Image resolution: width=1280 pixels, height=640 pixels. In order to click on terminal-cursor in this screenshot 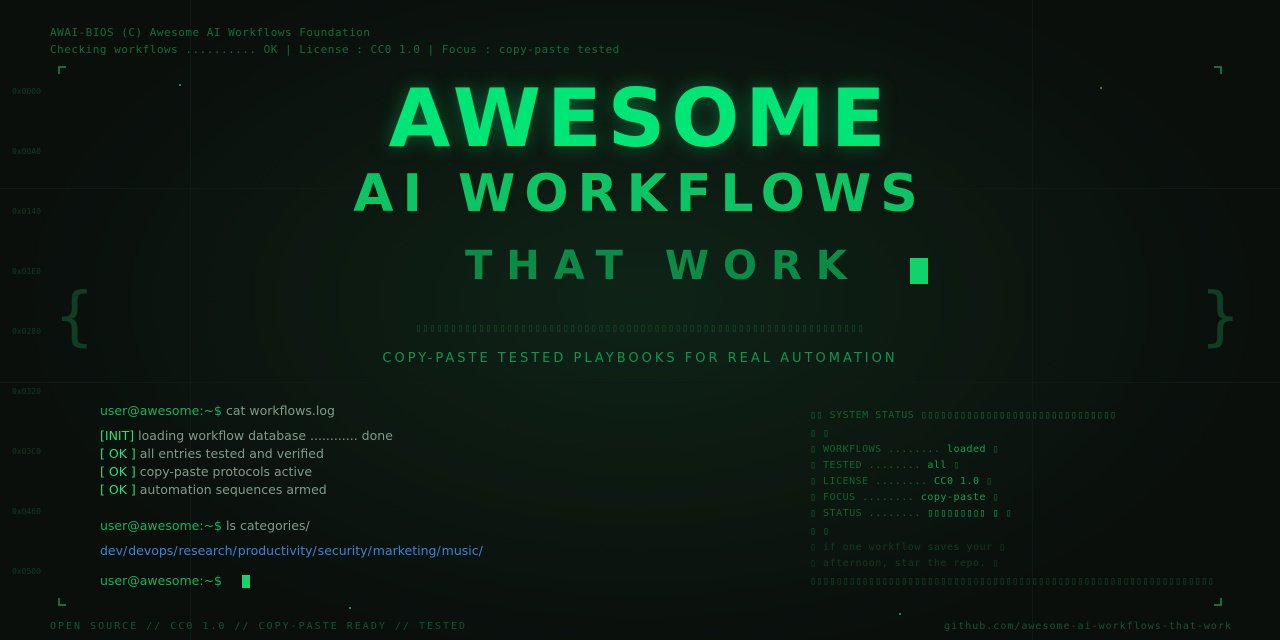, I will do `click(246, 581)`.